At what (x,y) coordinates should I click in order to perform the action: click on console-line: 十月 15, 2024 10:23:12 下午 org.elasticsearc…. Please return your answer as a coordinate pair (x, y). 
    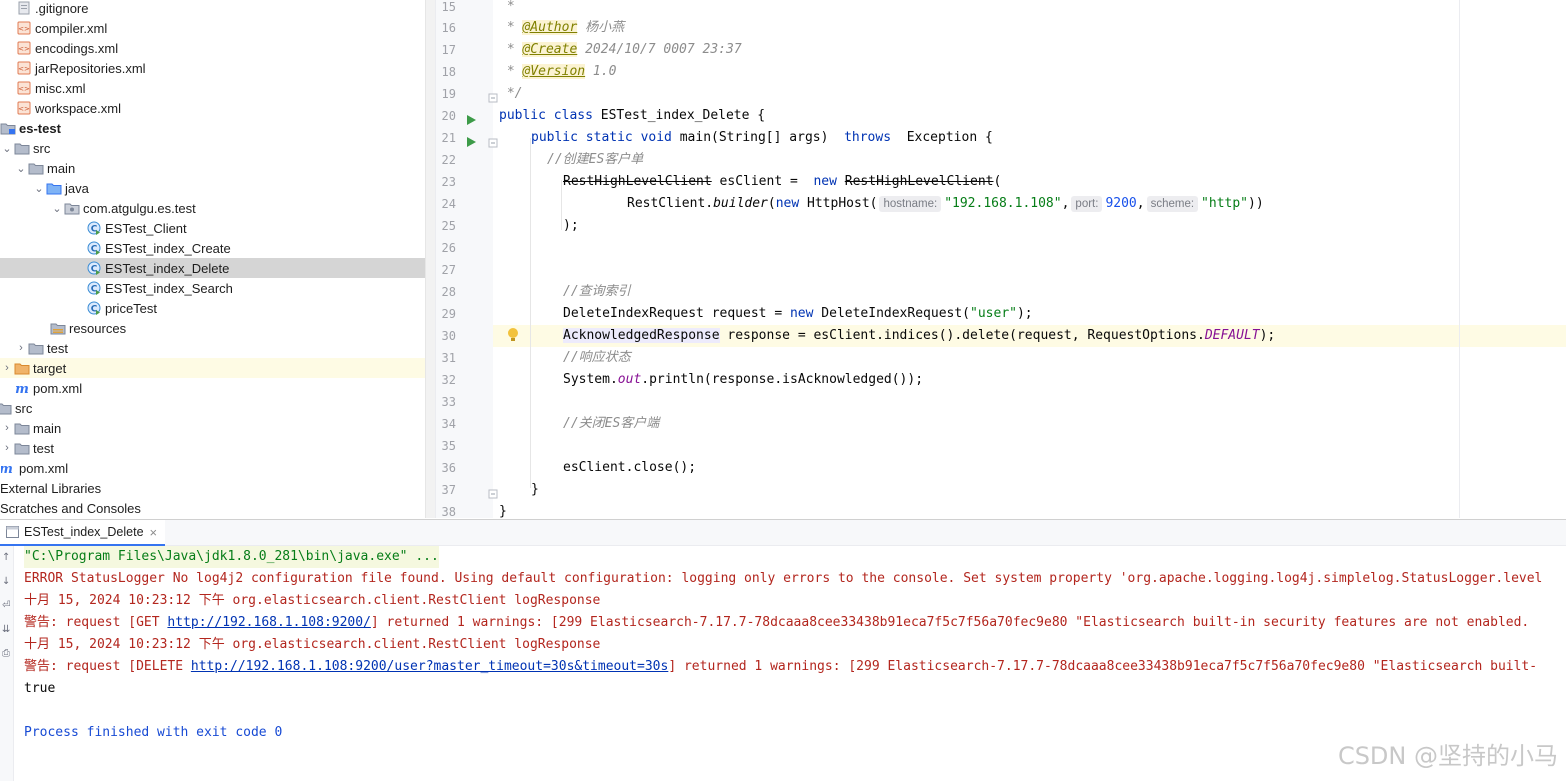
    Looking at the image, I should click on (312, 600).